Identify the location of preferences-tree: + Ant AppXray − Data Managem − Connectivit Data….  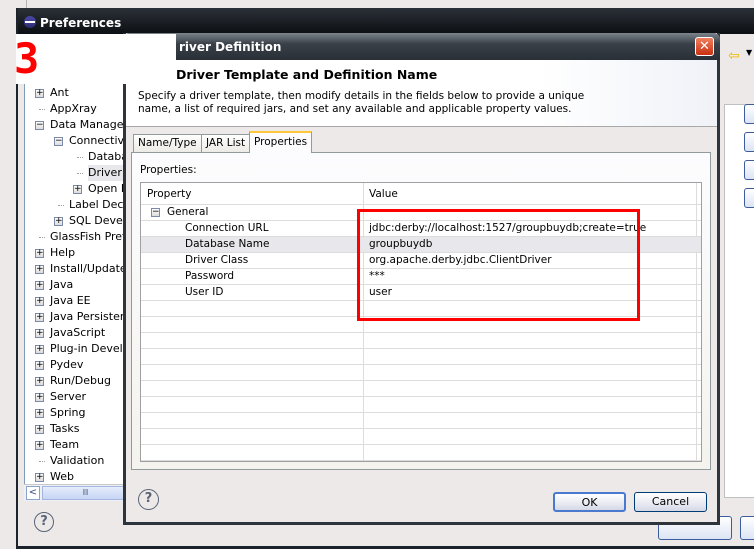
(76, 292).